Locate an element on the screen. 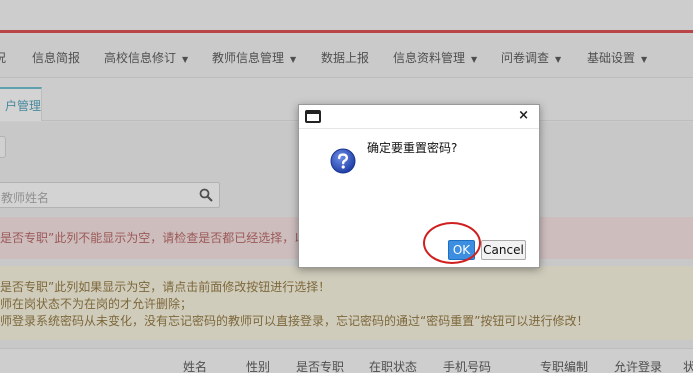  question-icon is located at coordinates (343, 161).